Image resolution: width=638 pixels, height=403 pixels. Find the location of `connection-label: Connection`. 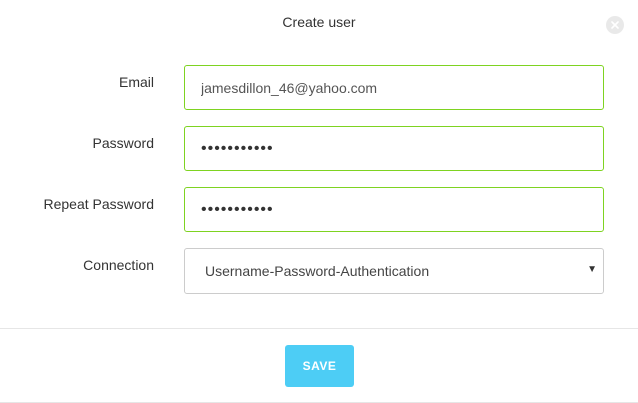

connection-label: Connection is located at coordinates (118, 265).